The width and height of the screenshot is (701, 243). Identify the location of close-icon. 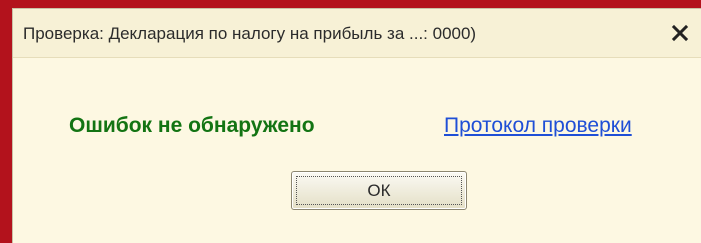
(680, 33).